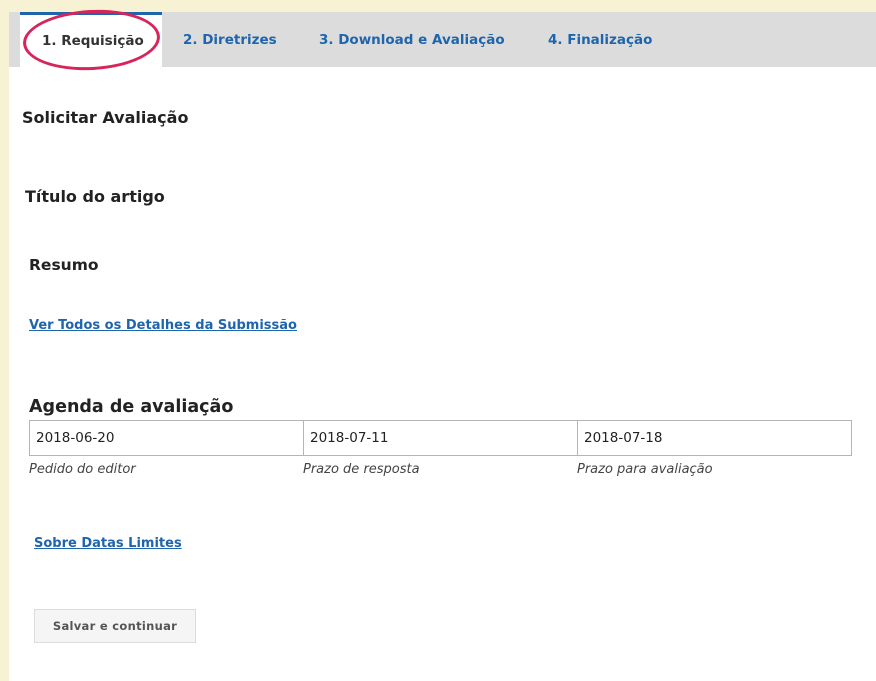  I want to click on editor-request-date-field, so click(166, 438).